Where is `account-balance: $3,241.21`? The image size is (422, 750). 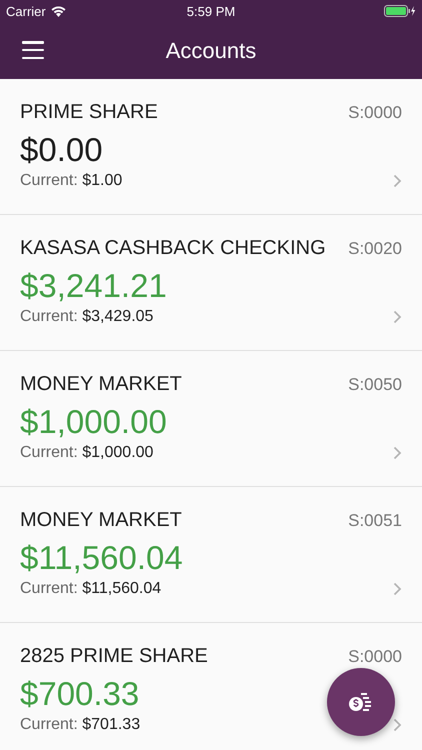 account-balance: $3,241.21 is located at coordinates (93, 286).